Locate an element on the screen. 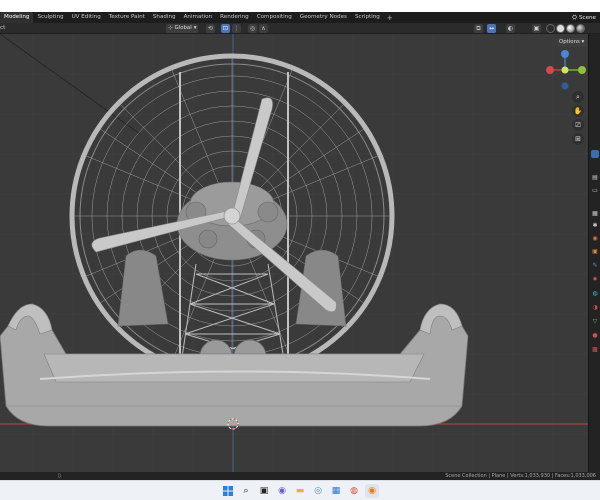  snap-toggle-icon: ⊡ is located at coordinates (225, 28).